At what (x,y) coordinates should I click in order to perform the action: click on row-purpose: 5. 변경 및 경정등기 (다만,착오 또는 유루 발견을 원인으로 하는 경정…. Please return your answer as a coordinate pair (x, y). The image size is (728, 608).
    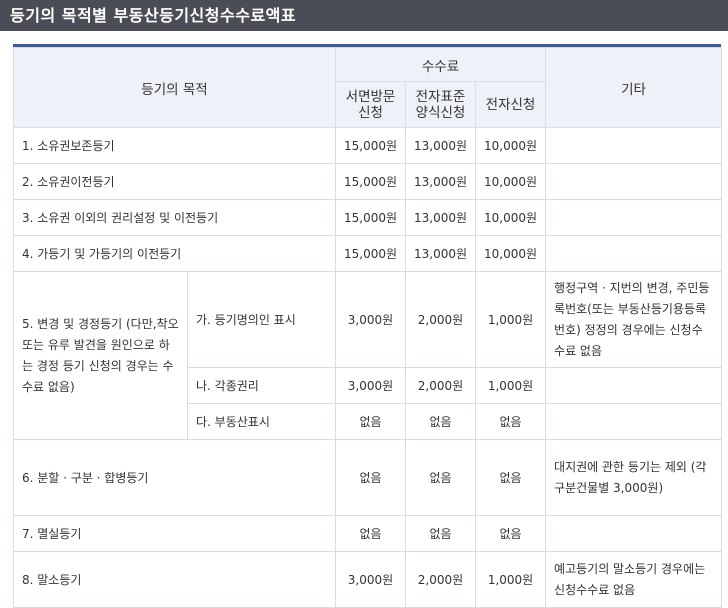
    Looking at the image, I should click on (100, 355).